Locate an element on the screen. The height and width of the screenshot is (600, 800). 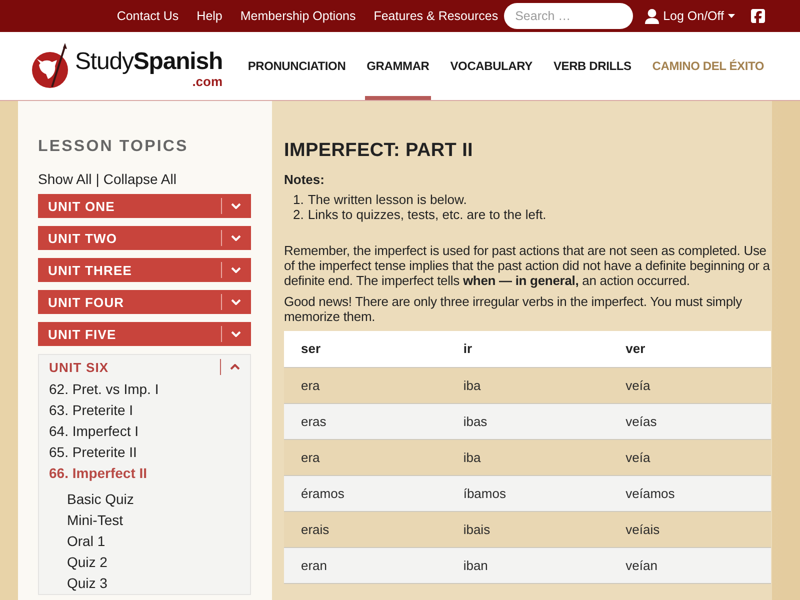
logo-wordmark: StudySpanish is located at coordinates (149, 62).